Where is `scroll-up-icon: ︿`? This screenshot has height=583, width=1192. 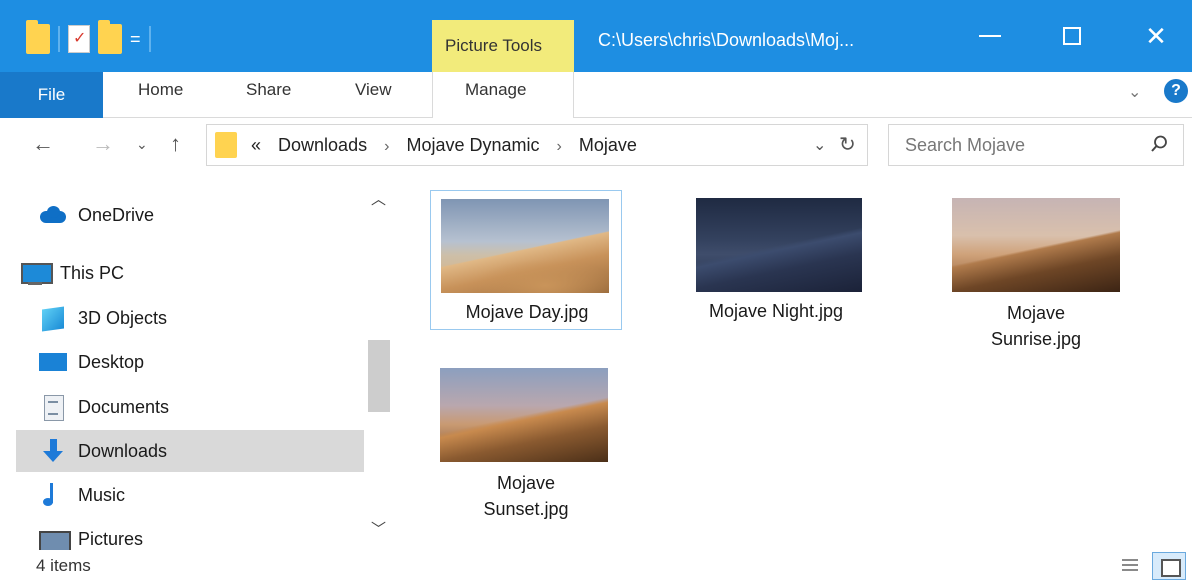 scroll-up-icon: ︿ is located at coordinates (378, 198).